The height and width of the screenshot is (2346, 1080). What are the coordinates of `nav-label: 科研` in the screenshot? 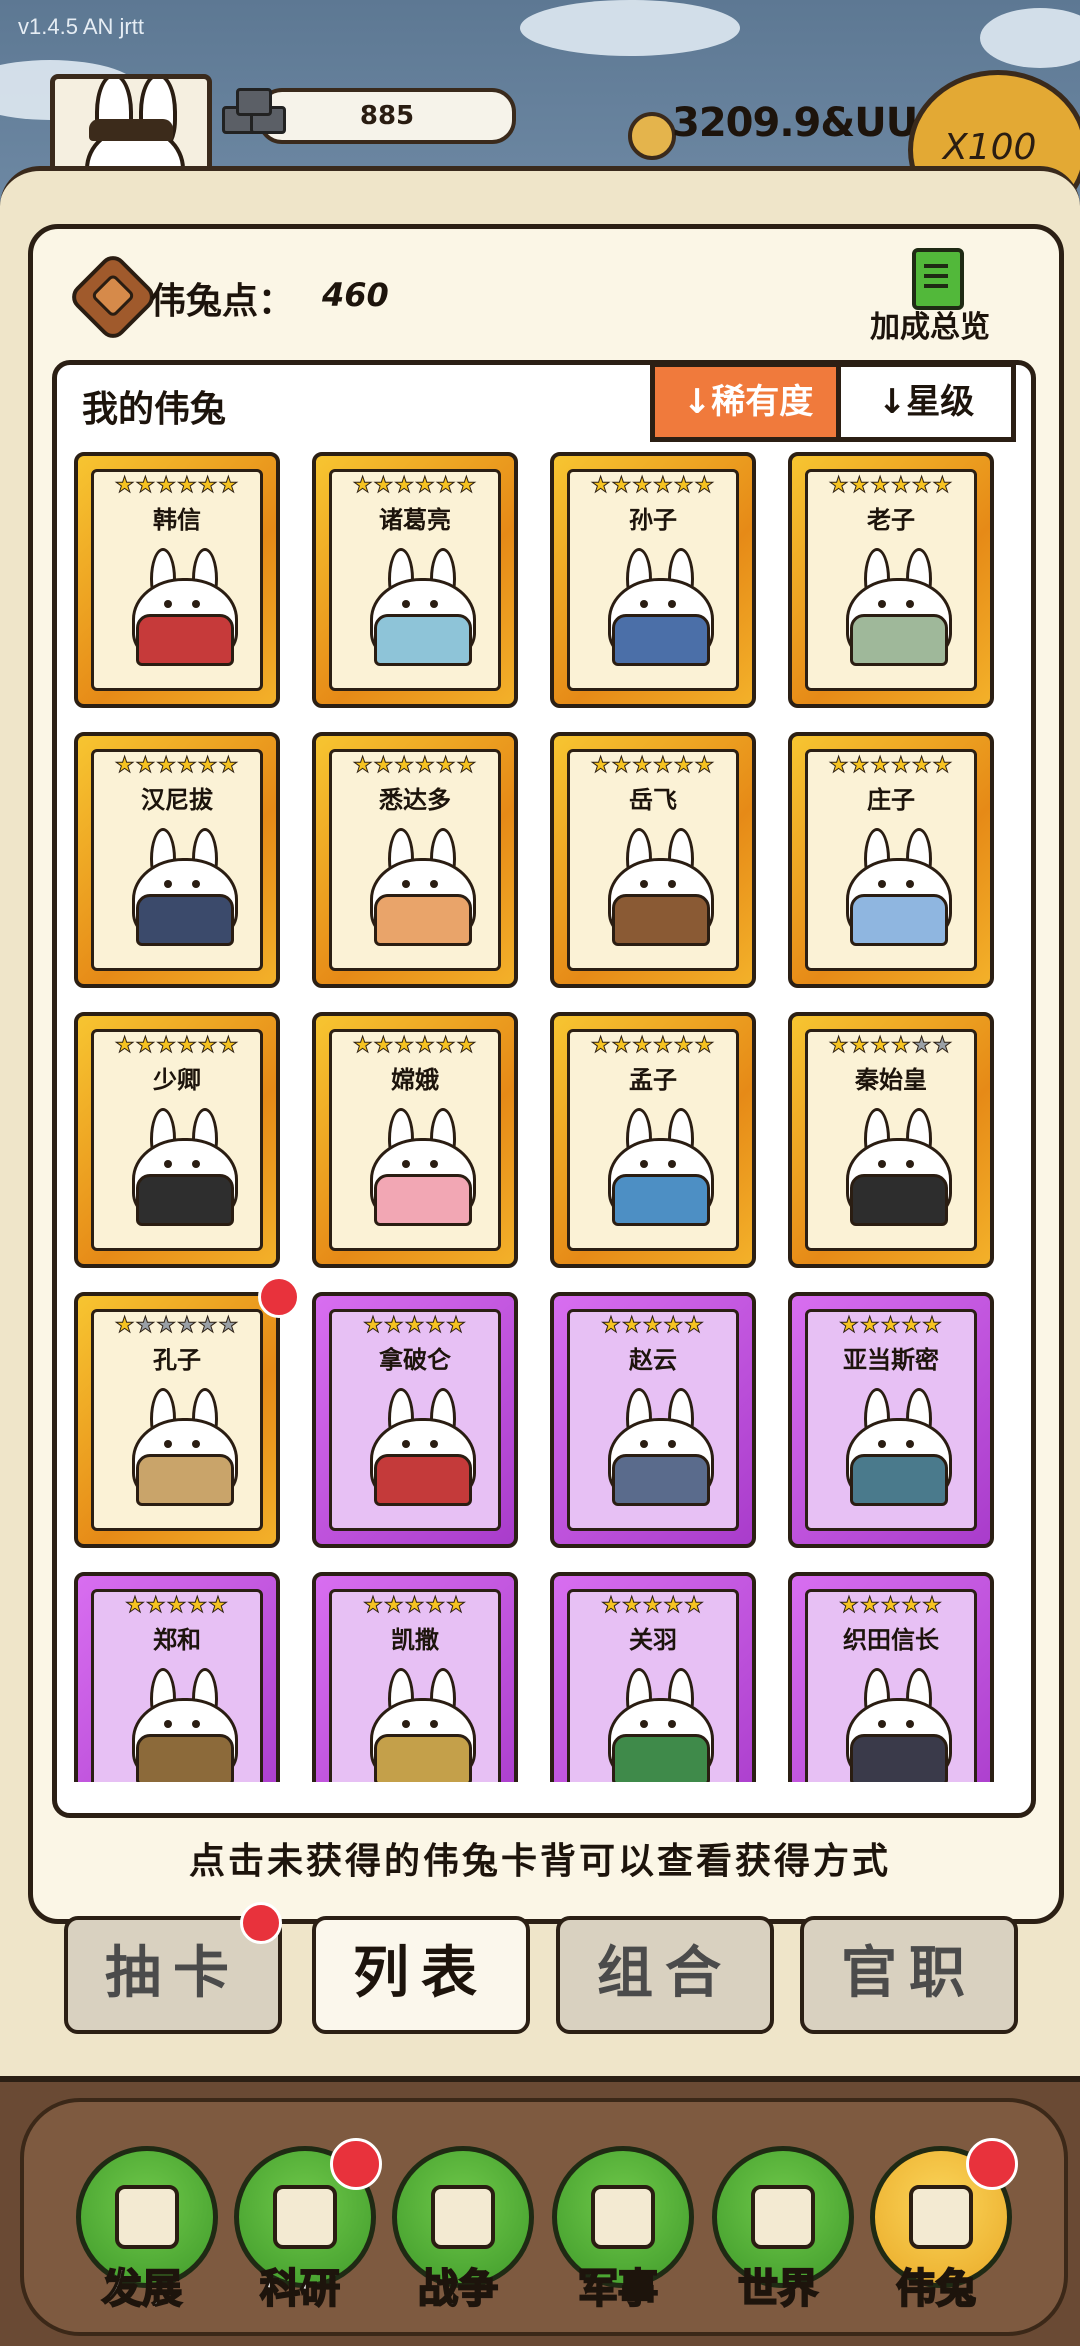 It's located at (300, 2289).